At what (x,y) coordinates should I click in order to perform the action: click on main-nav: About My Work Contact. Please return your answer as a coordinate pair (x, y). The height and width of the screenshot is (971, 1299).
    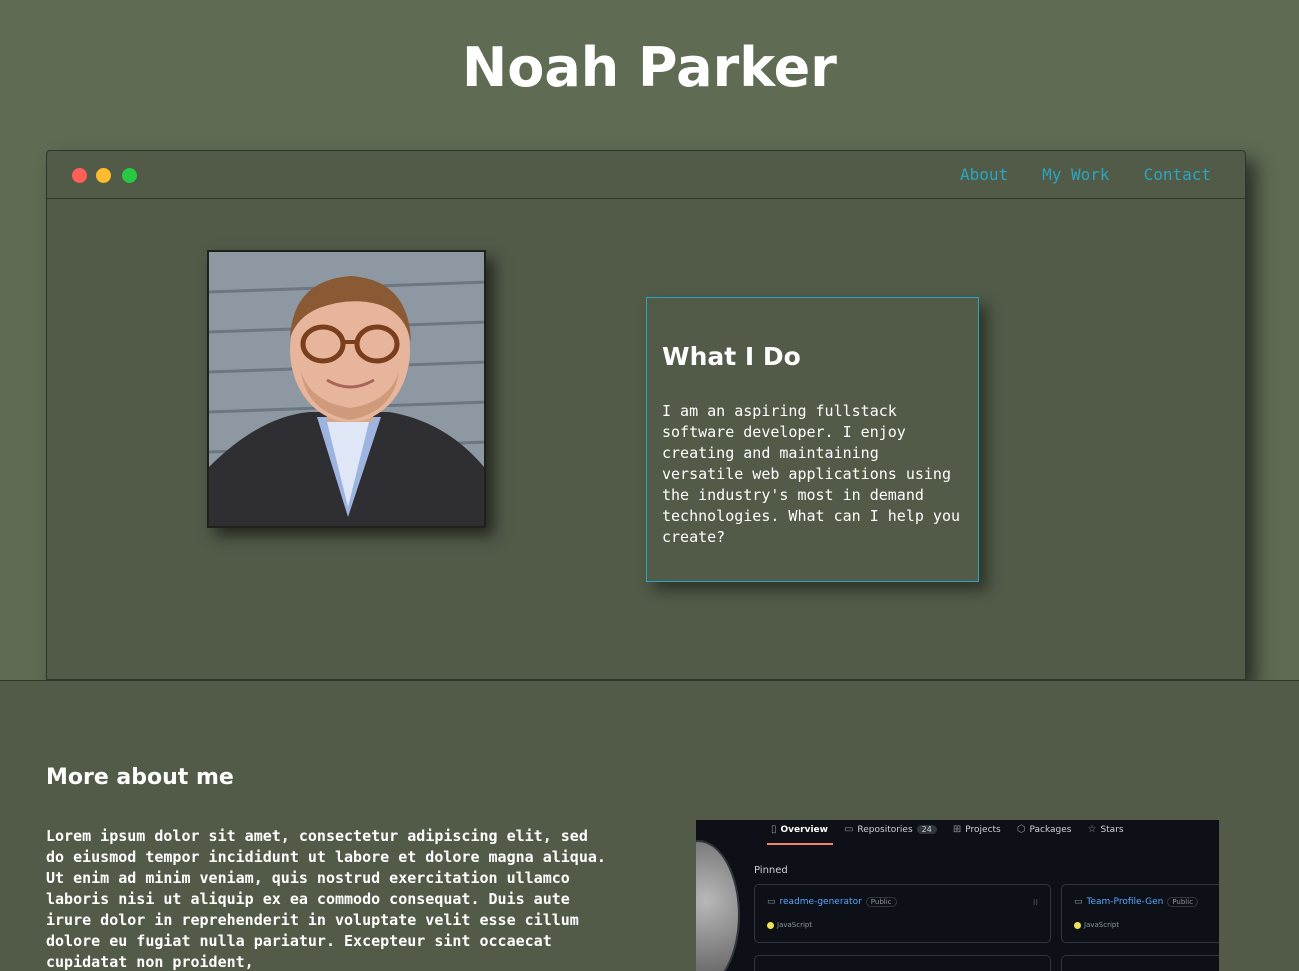
    Looking at the image, I should click on (1085, 174).